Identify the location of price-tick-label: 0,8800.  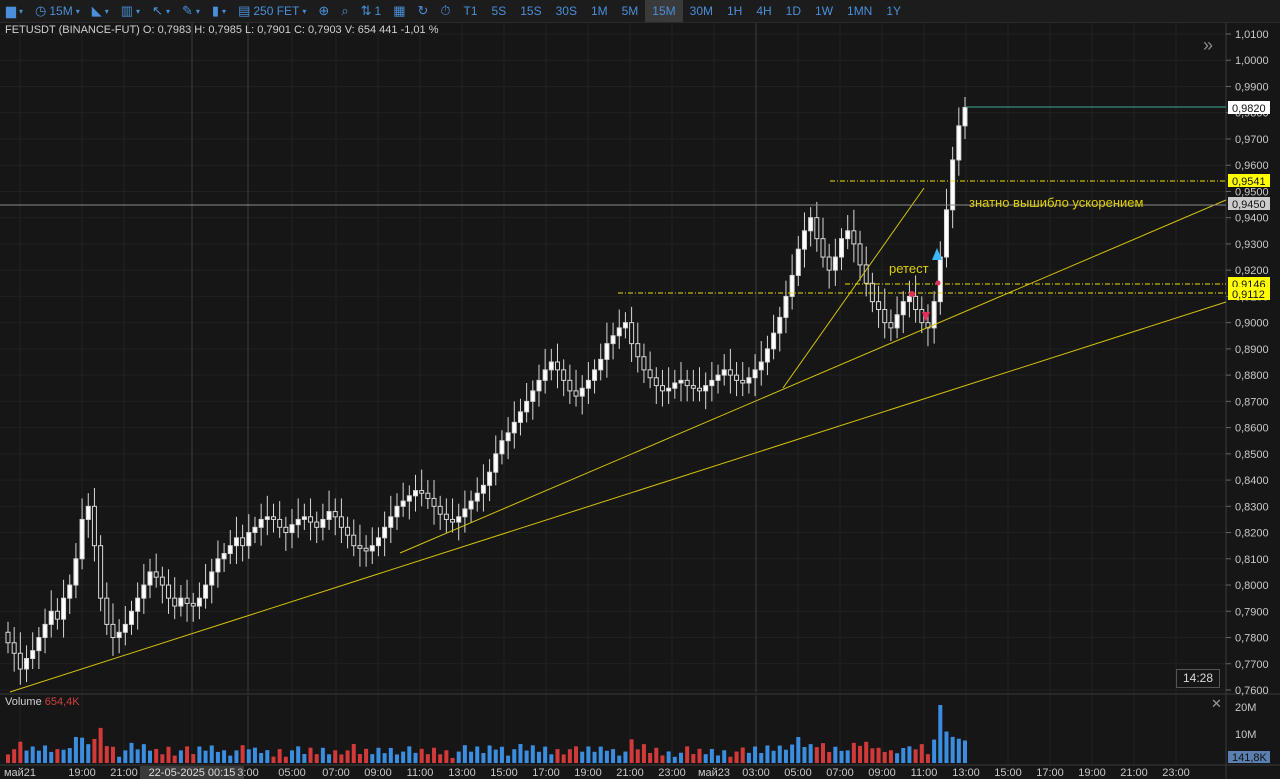
(1252, 376).